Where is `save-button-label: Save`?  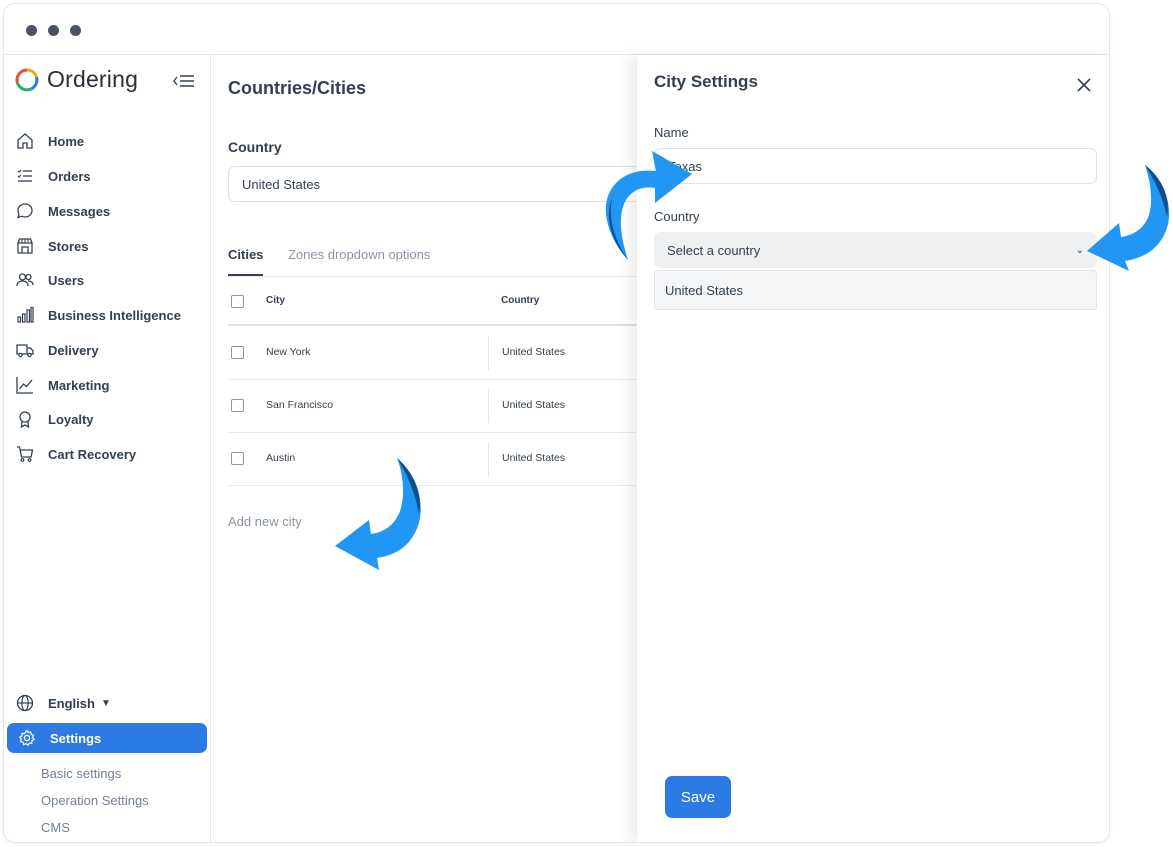
save-button-label: Save is located at coordinates (698, 797).